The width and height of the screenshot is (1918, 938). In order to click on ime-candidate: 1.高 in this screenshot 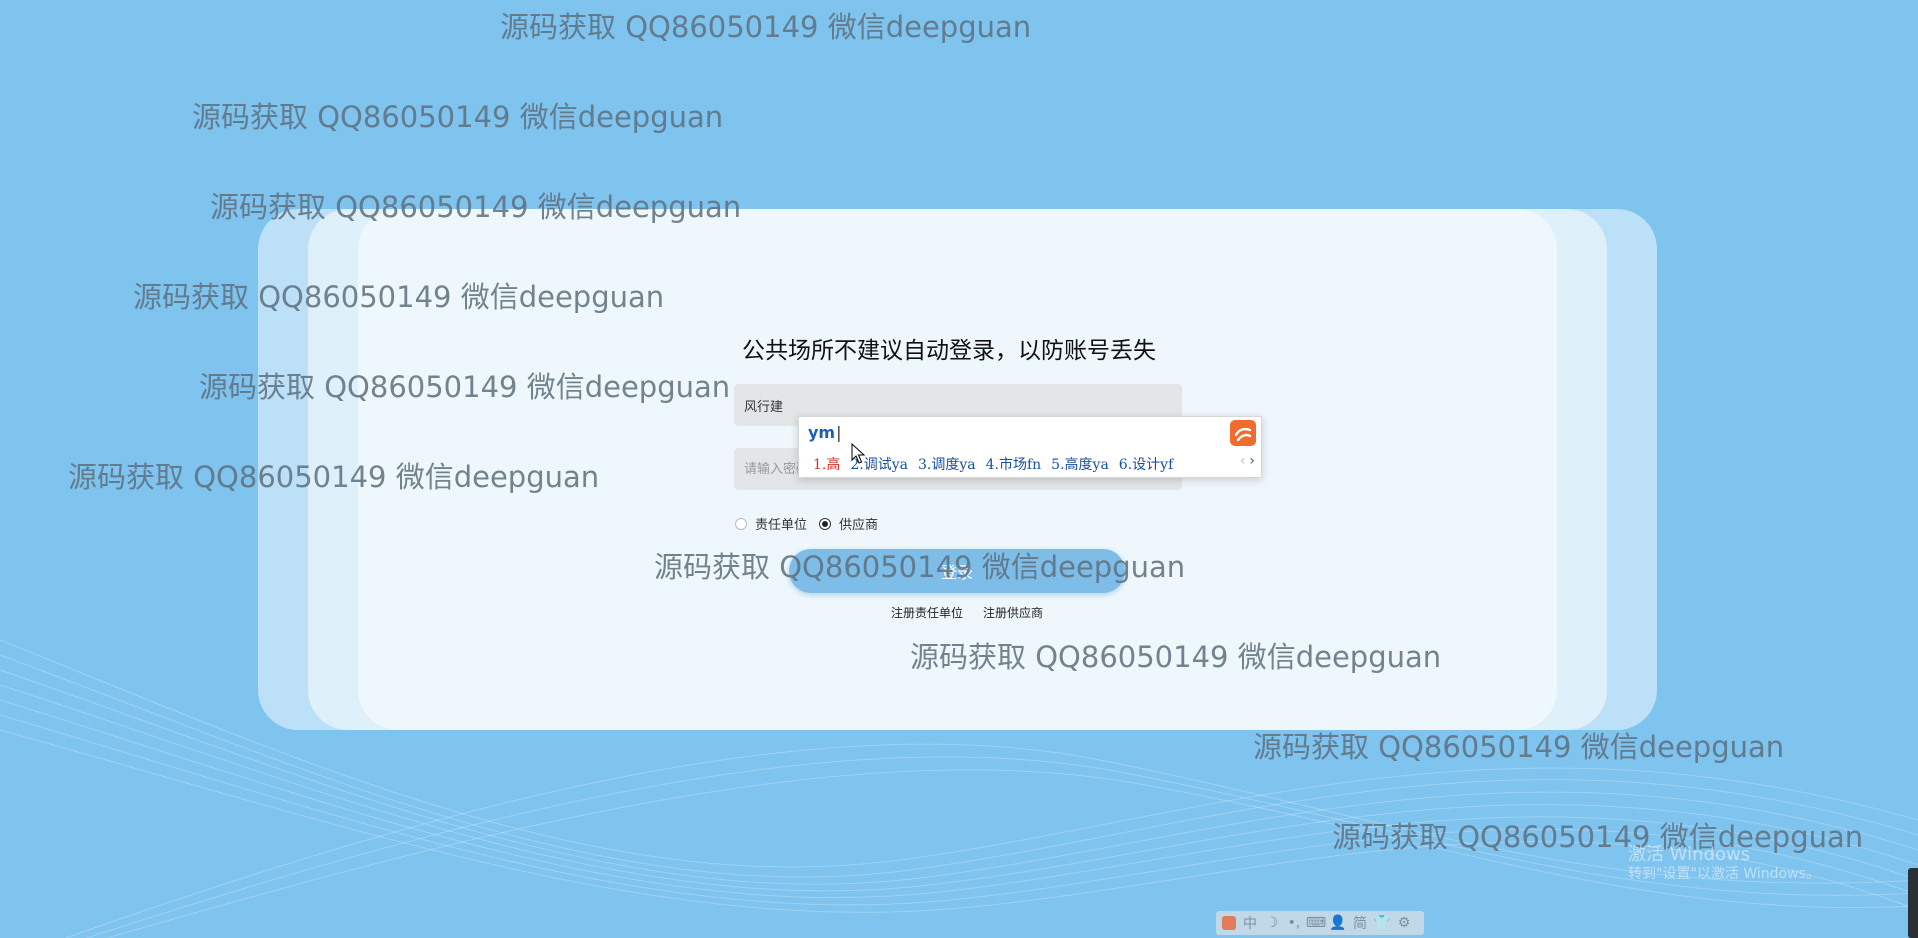, I will do `click(826, 464)`.